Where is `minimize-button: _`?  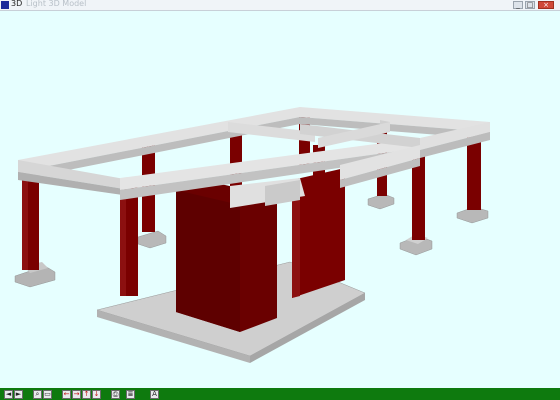
minimize-button: _ is located at coordinates (518, 5).